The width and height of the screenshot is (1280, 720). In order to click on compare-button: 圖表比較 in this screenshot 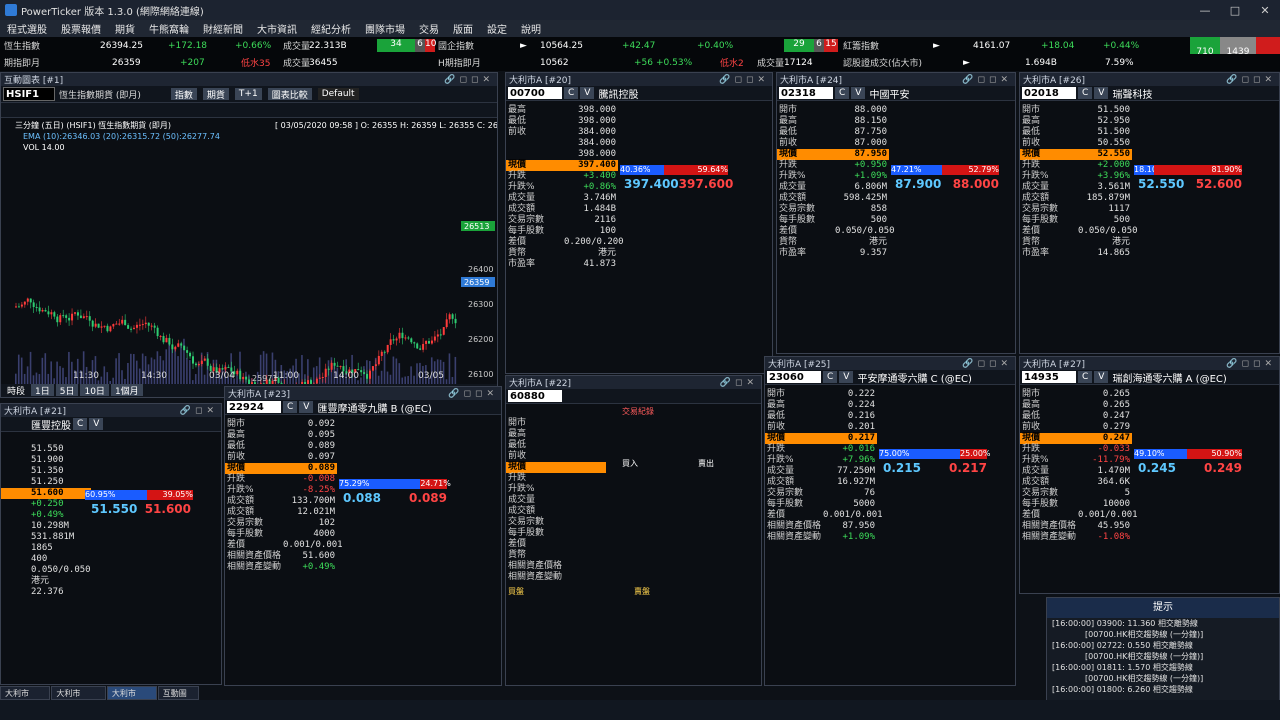, I will do `click(289, 94)`.